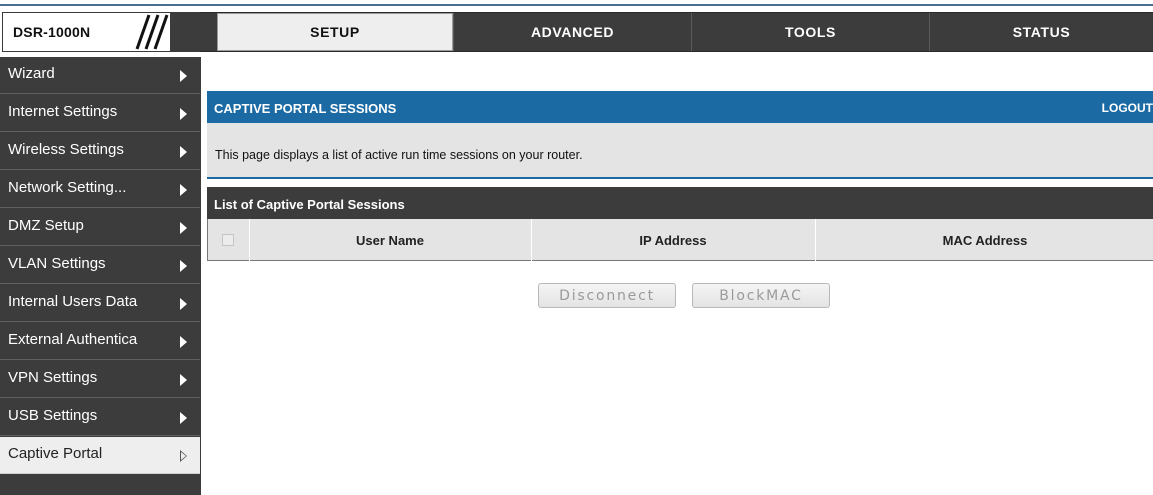 This screenshot has height=495, width=1153. I want to click on column-ip-address: IP Address, so click(672, 240).